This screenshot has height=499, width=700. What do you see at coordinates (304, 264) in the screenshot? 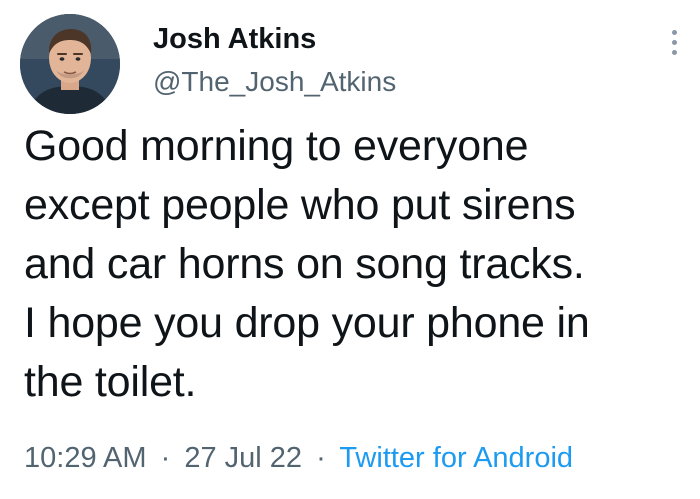
I see `tweet-text-line: and car horns on song tracks.` at bounding box center [304, 264].